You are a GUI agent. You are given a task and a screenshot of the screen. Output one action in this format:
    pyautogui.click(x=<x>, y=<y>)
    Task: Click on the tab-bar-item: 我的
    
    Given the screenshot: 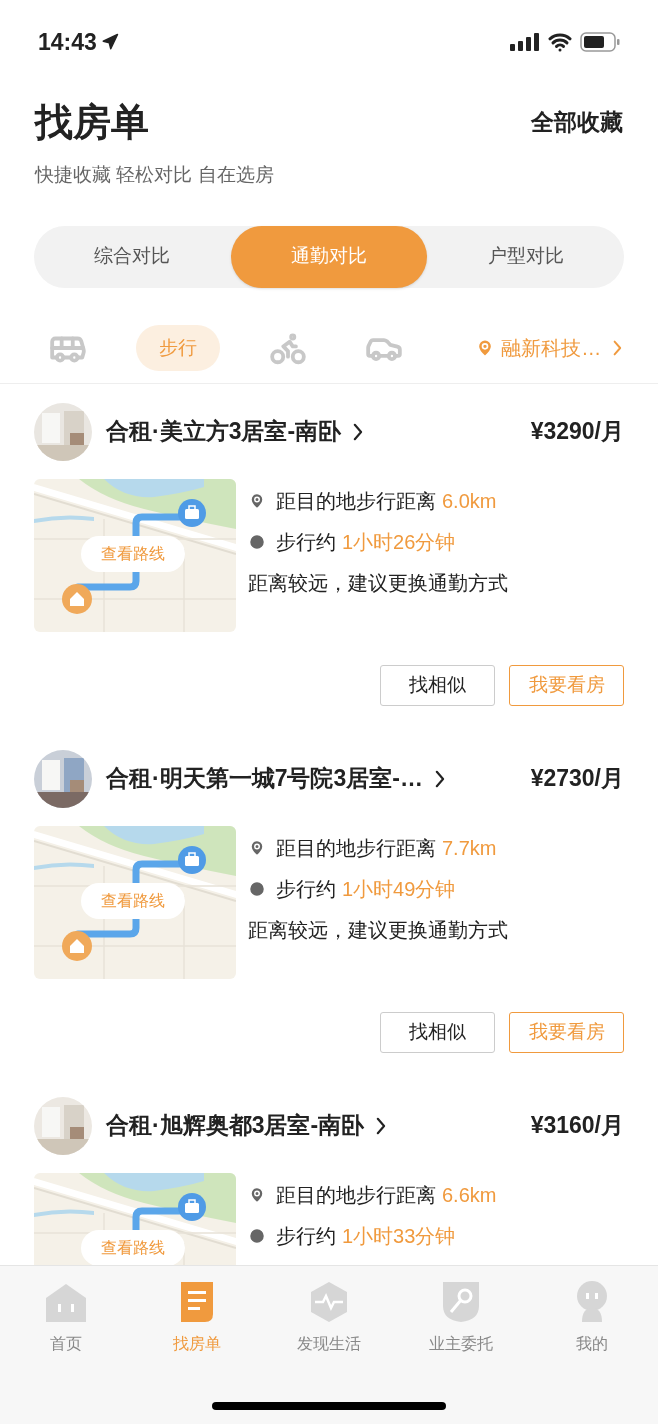 What is the action you would take?
    pyautogui.click(x=592, y=1318)
    